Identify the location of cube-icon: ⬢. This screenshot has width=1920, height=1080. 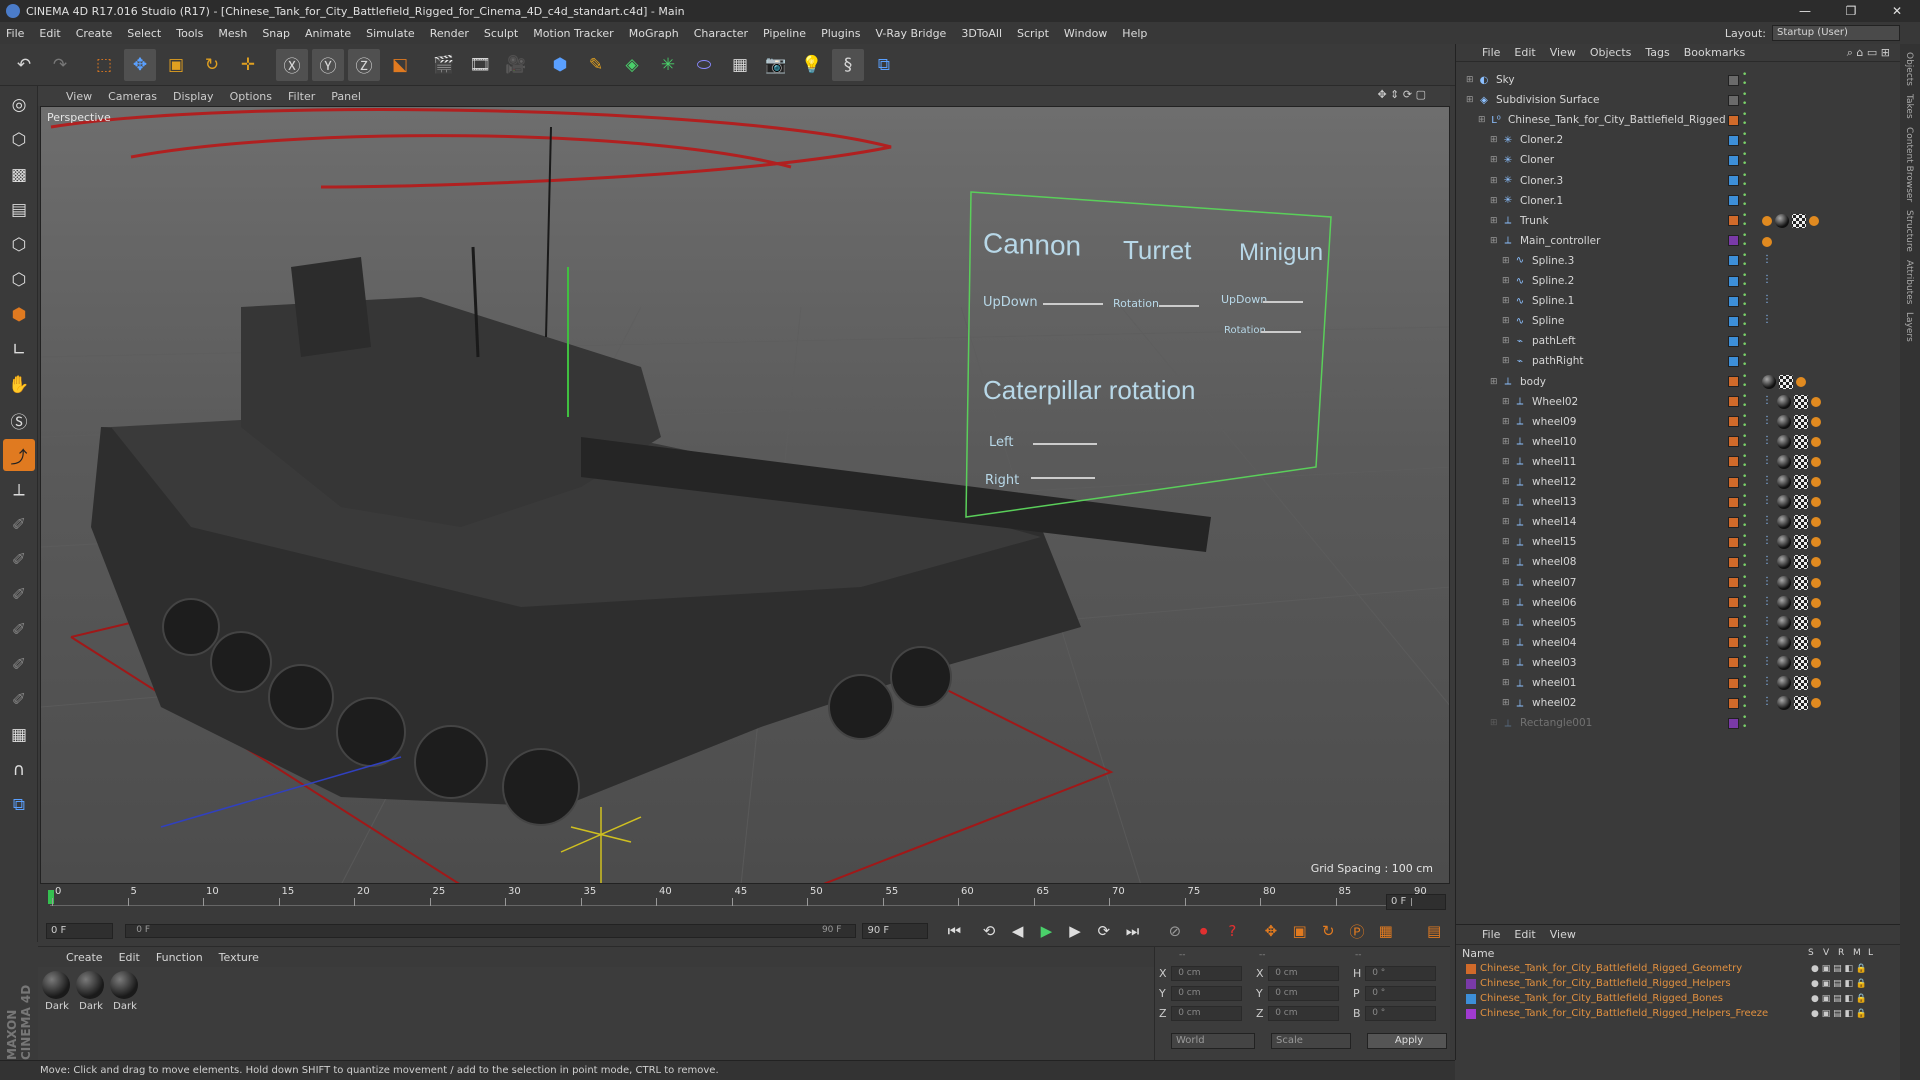
(560, 65).